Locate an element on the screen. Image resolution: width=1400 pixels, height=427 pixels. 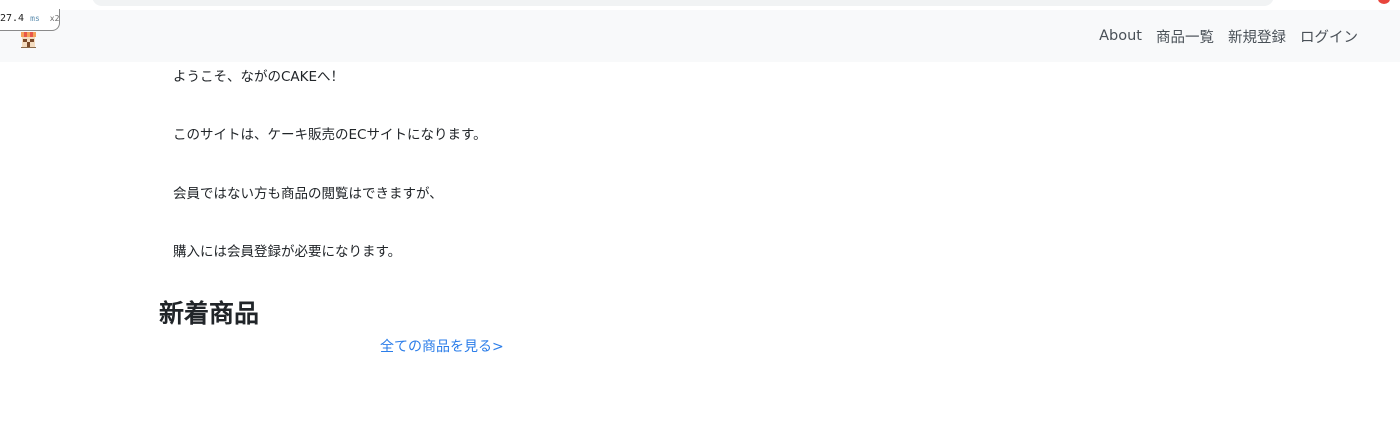
intro-line-site: このサイトは、ケーキ販売のECサイトになります。 is located at coordinates (330, 135).